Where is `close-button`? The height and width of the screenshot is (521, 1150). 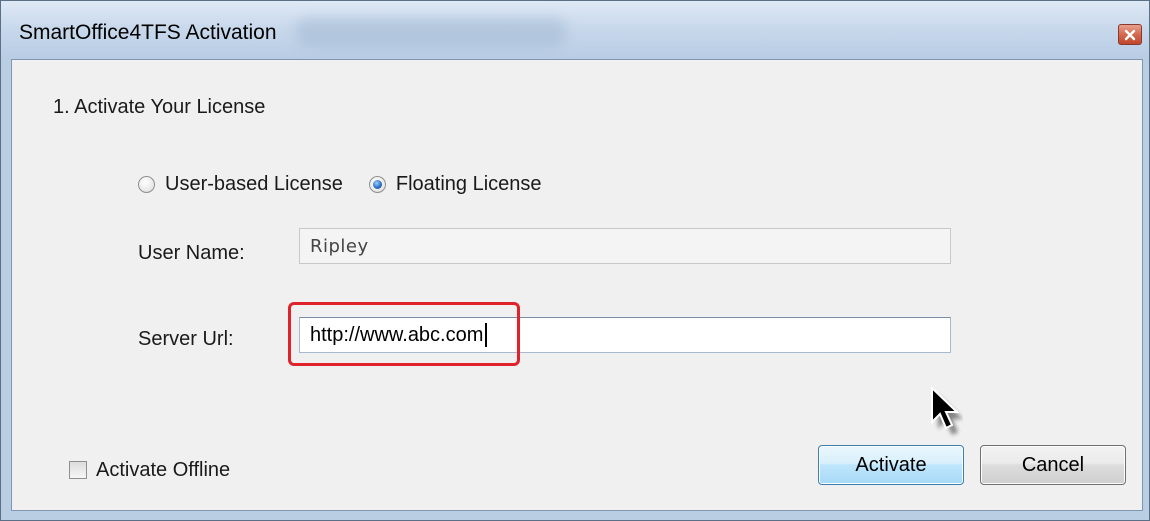 close-button is located at coordinates (1130, 34).